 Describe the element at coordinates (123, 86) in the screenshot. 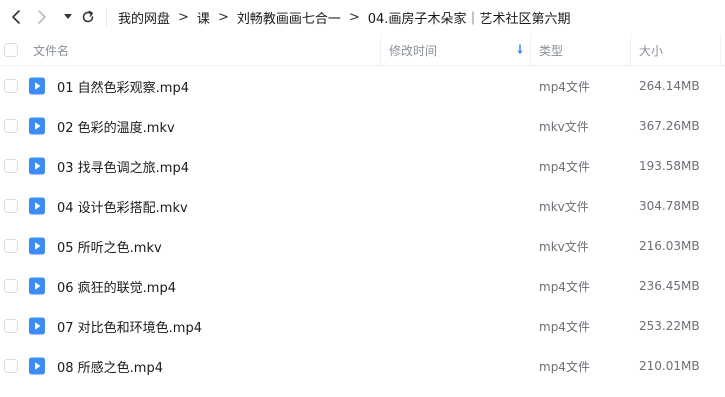

I see `file-name: 01 自然色彩观察.mp4` at that location.